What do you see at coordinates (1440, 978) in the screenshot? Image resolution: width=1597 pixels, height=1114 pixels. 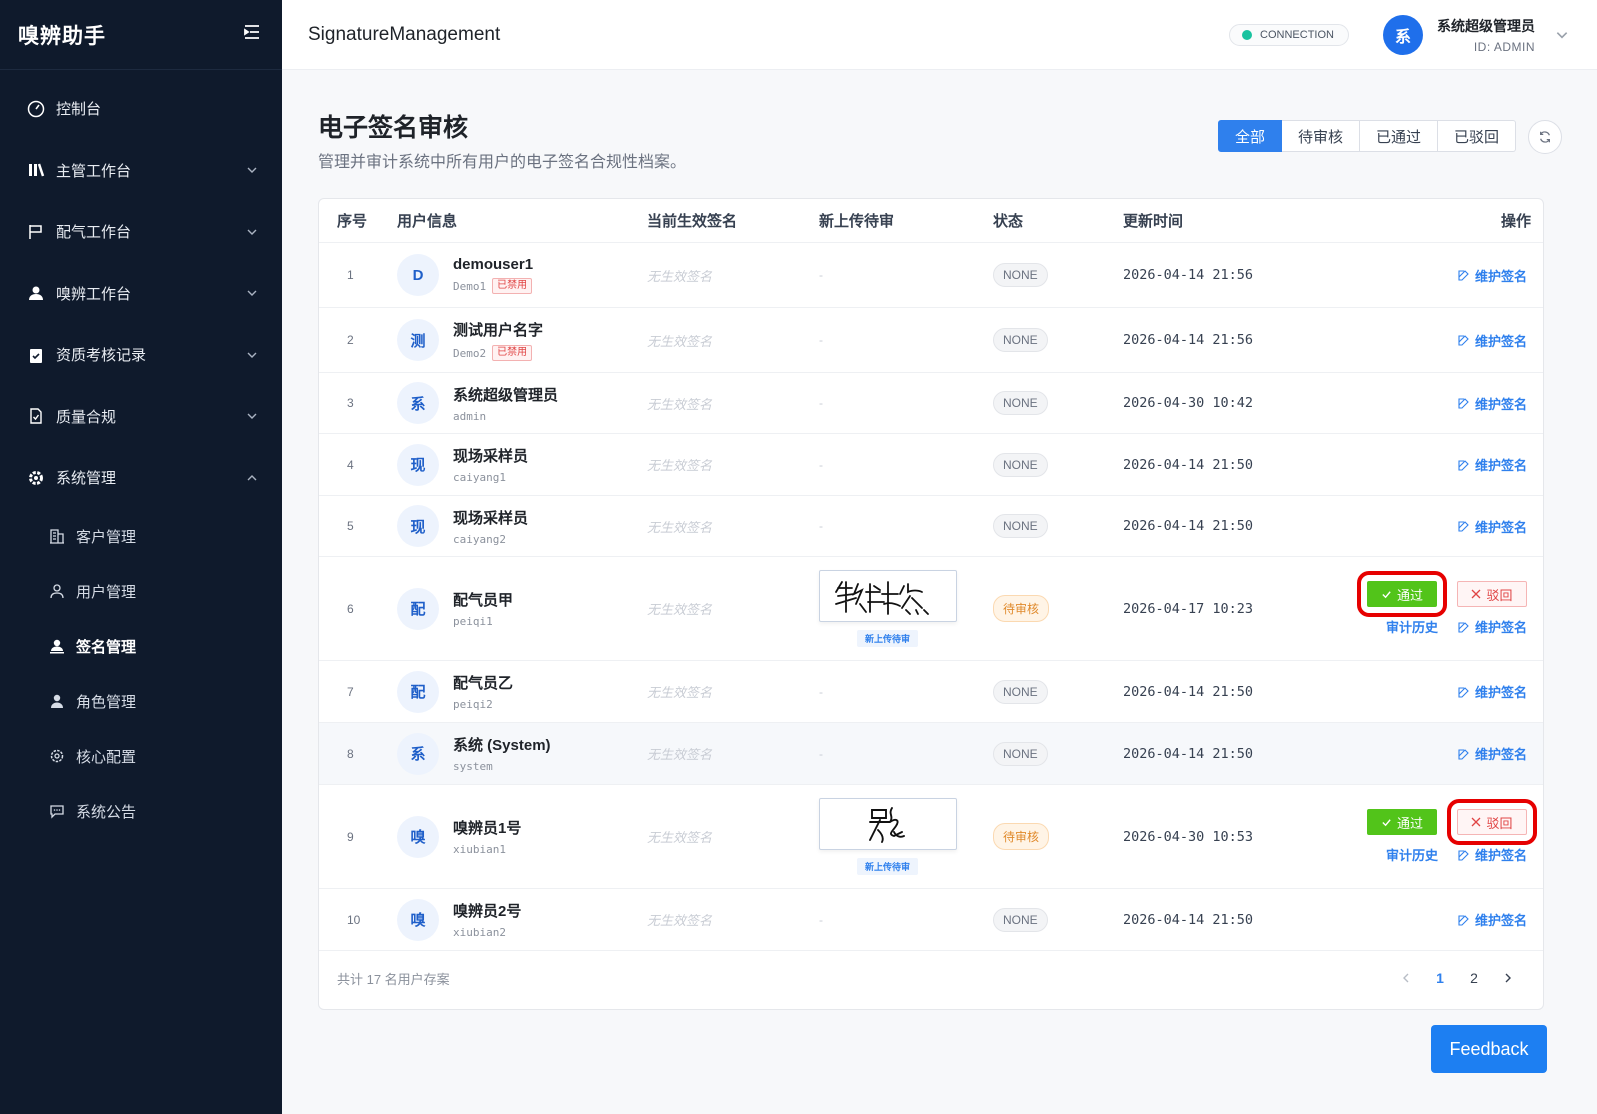 I see `page-1: 1` at bounding box center [1440, 978].